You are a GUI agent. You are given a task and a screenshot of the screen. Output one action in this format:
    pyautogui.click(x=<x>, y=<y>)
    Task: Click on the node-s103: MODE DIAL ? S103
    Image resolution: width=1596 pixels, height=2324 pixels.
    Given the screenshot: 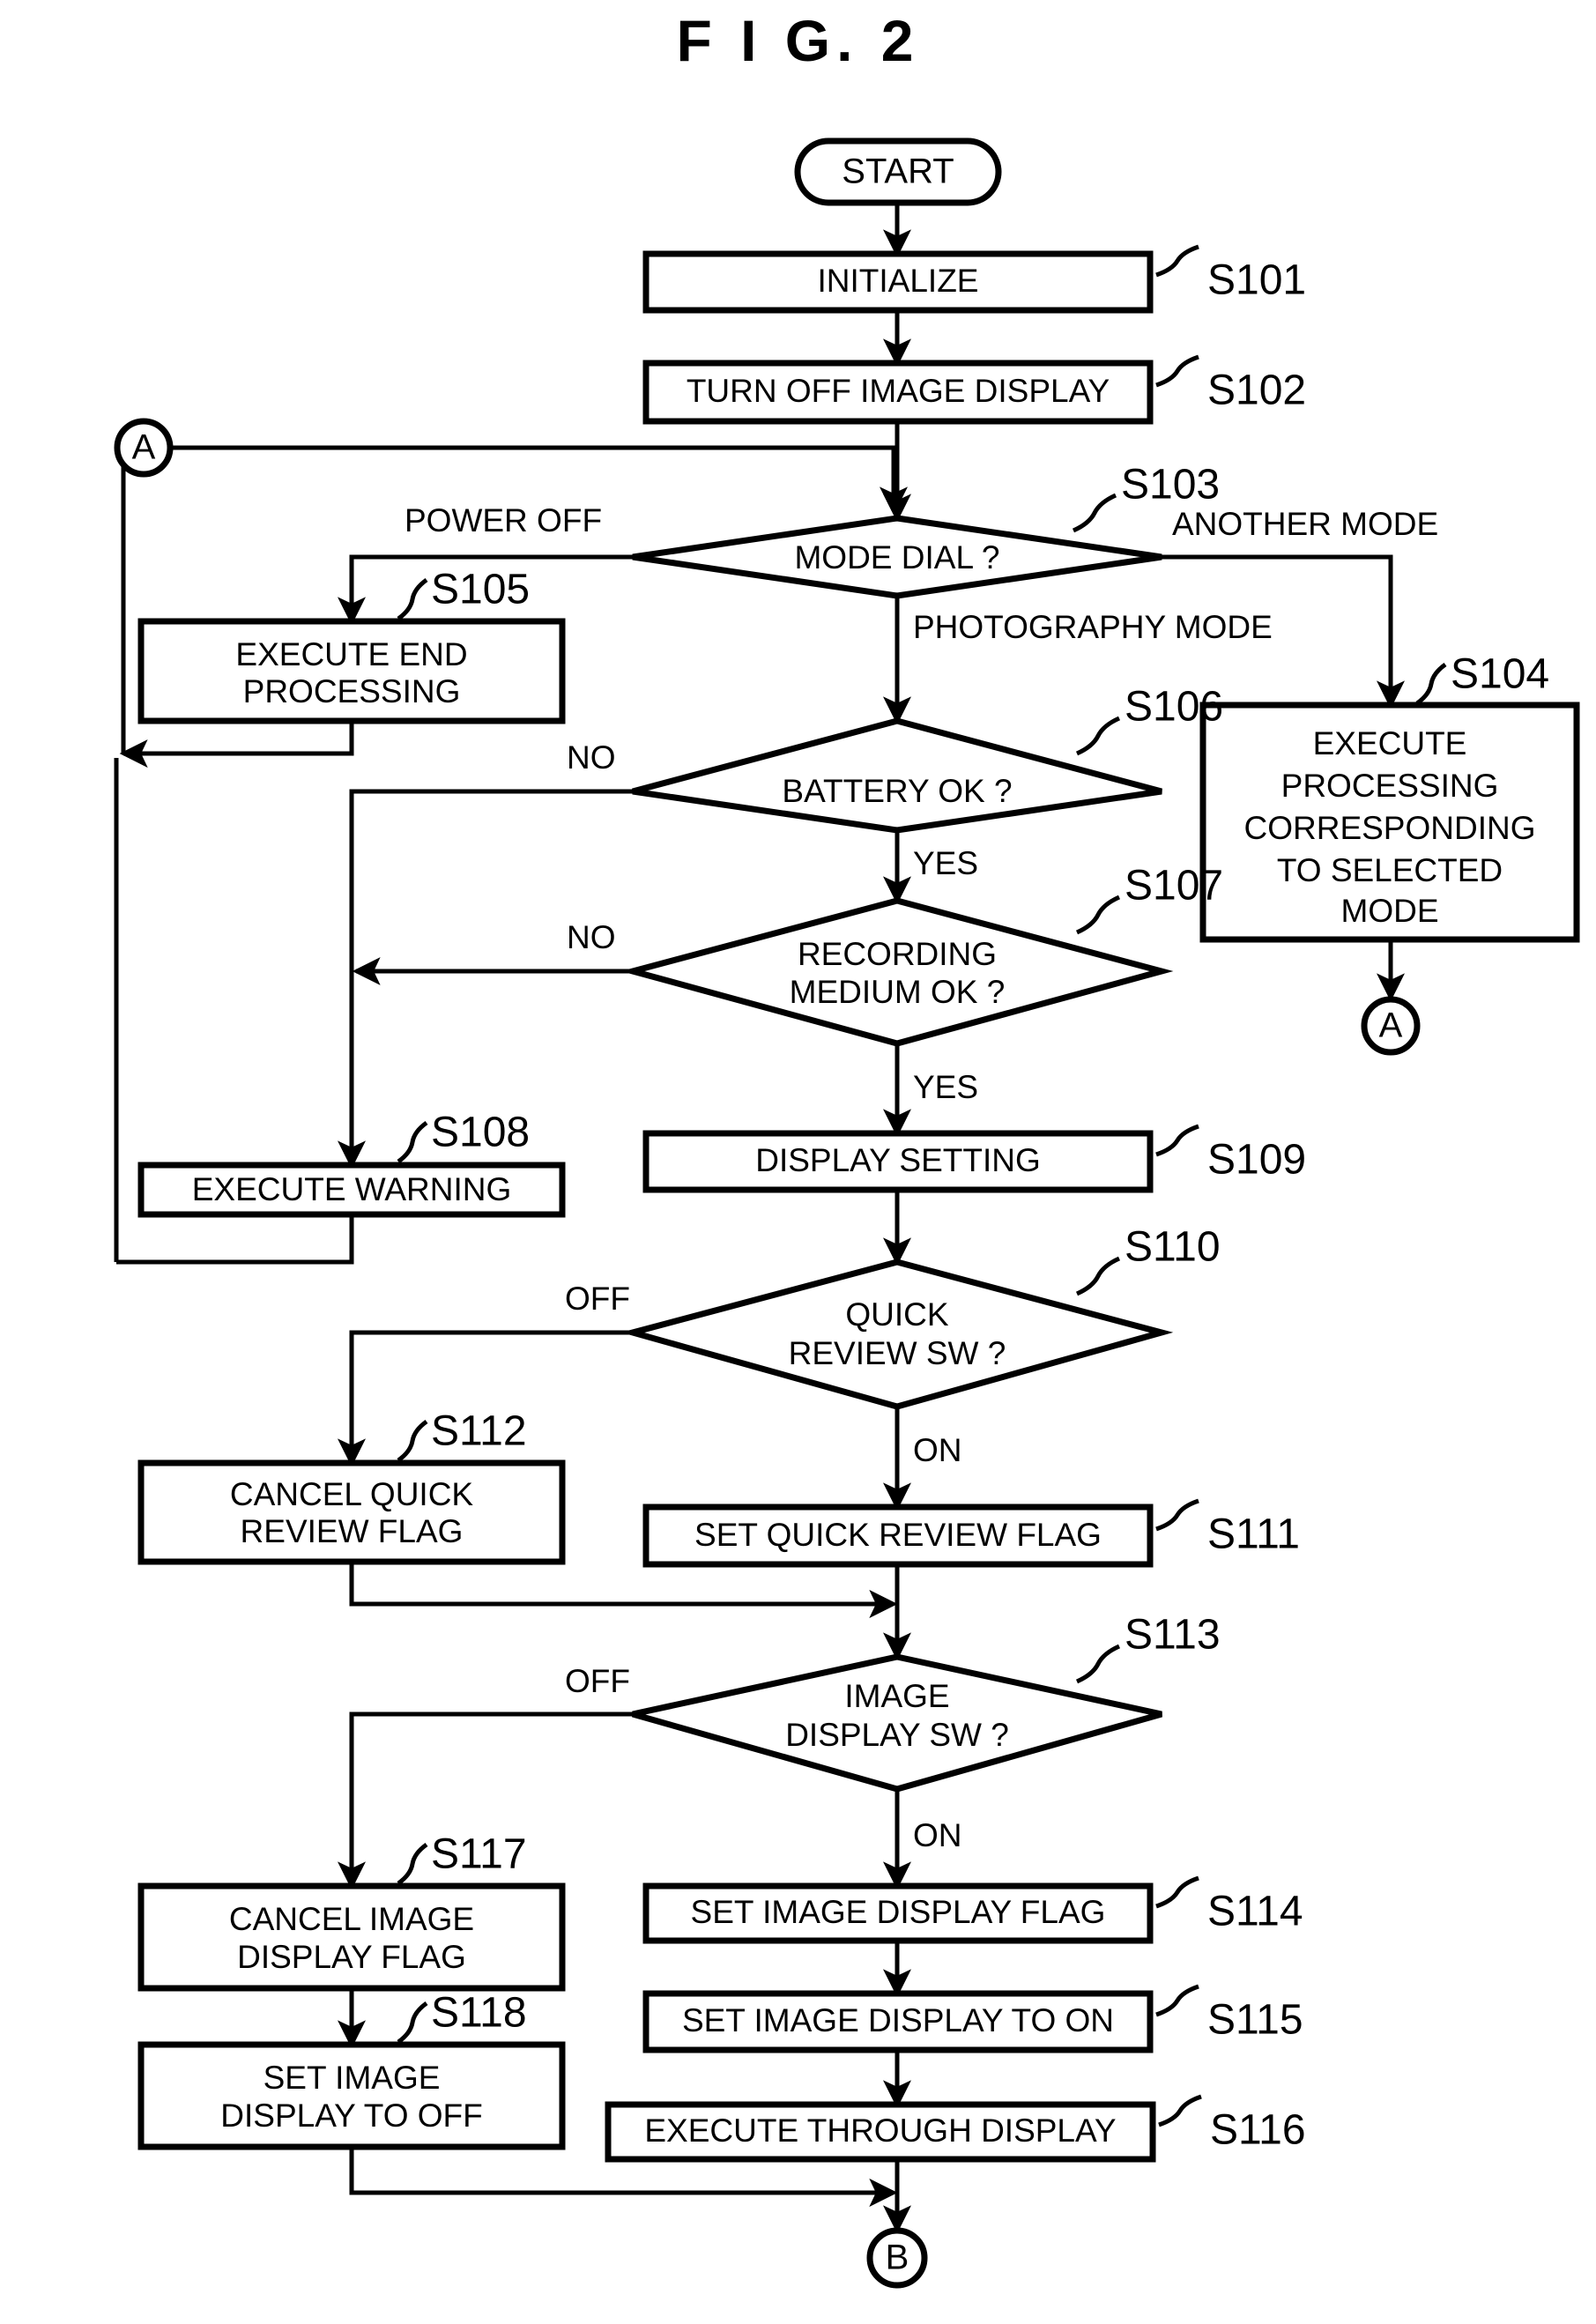 What is the action you would take?
    pyautogui.click(x=926, y=531)
    